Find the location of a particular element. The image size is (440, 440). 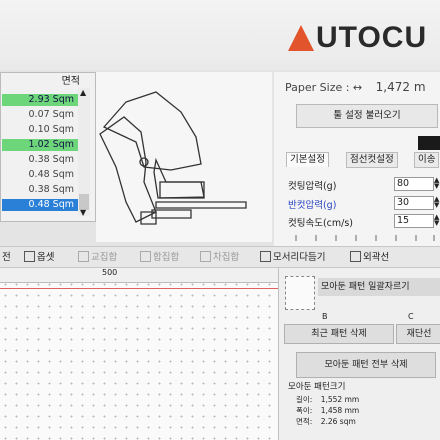

toolbar-label: 전 is located at coordinates (6, 257).